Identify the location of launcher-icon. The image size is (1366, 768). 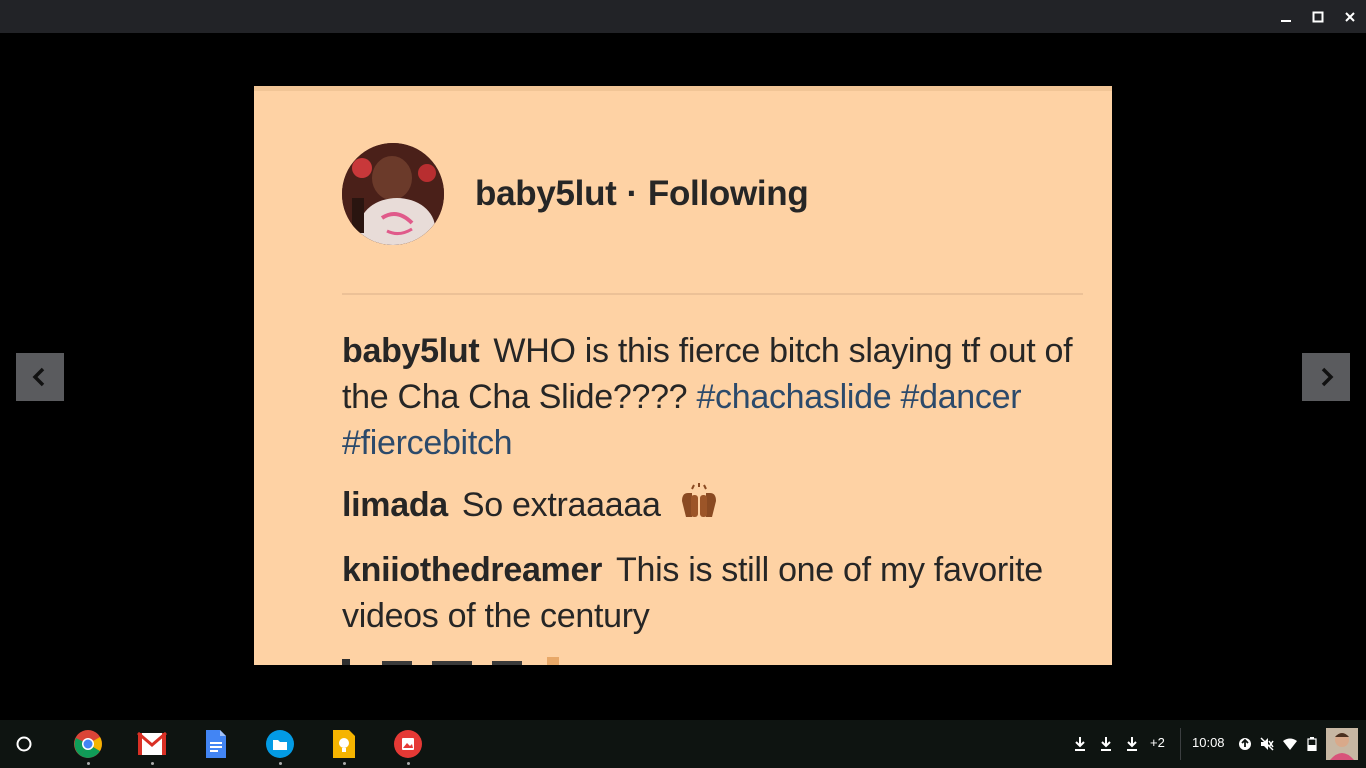
(24, 744).